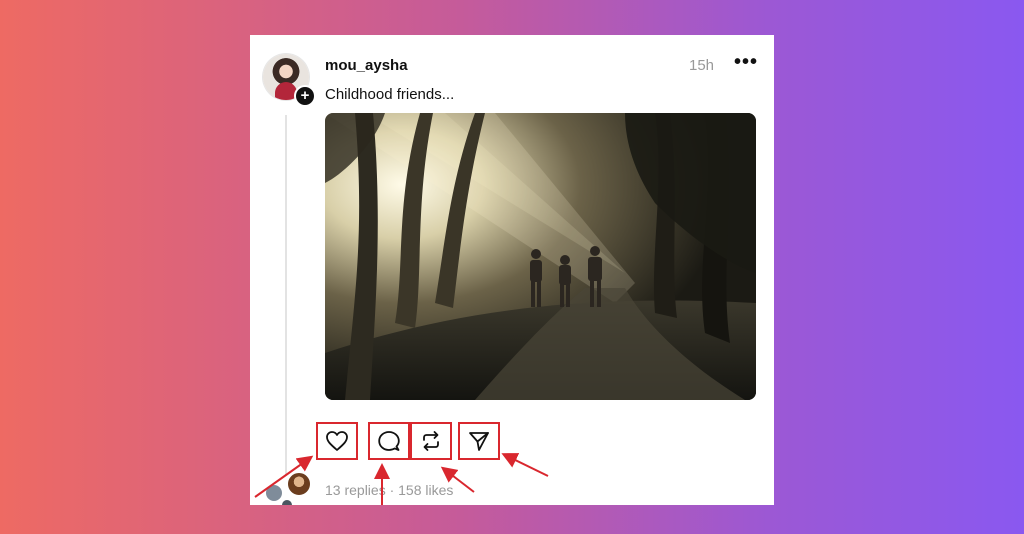 The height and width of the screenshot is (534, 1024). What do you see at coordinates (457, 479) in the screenshot?
I see `arrow-repost` at bounding box center [457, 479].